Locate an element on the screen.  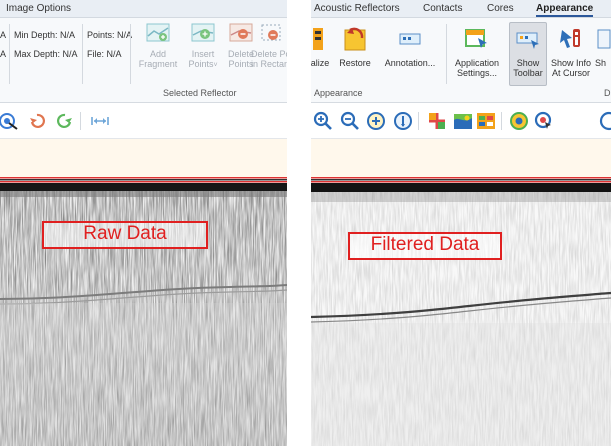
view-toolbar is located at coordinates (461, 121).